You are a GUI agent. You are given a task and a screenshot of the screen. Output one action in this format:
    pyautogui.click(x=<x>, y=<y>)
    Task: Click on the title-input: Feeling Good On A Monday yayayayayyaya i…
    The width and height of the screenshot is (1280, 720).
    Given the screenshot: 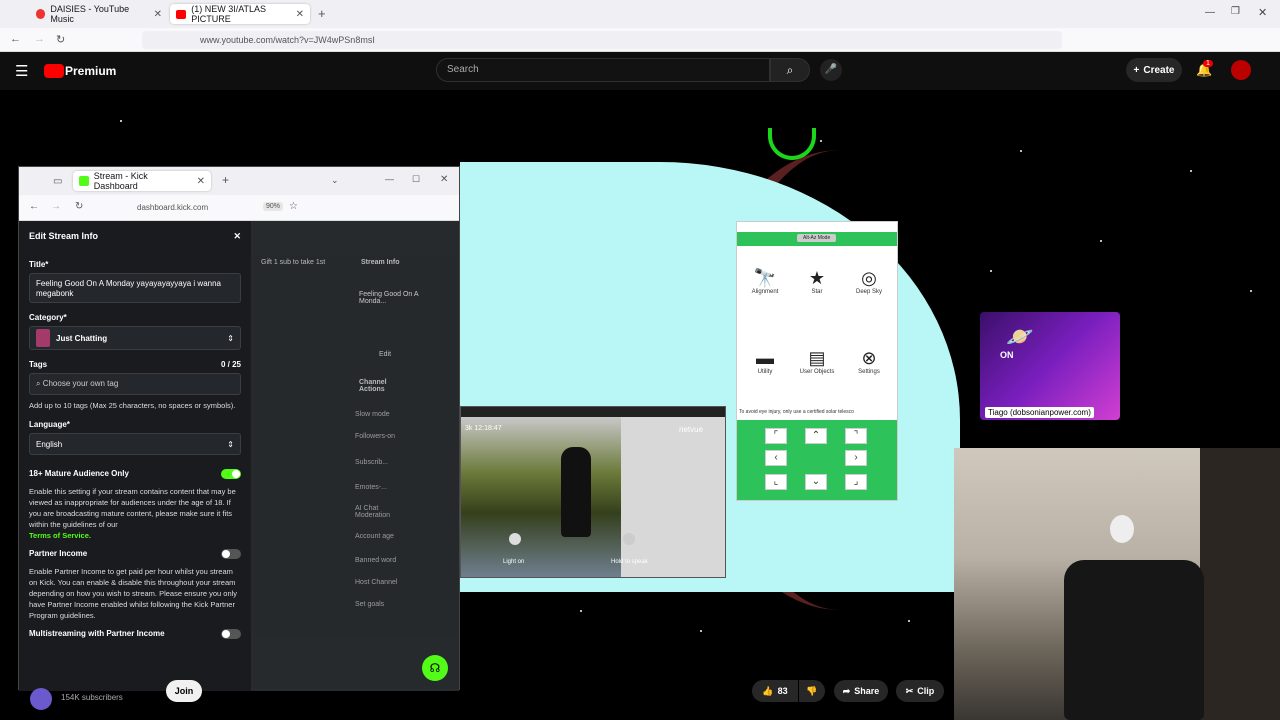 What is the action you would take?
    pyautogui.click(x=135, y=288)
    